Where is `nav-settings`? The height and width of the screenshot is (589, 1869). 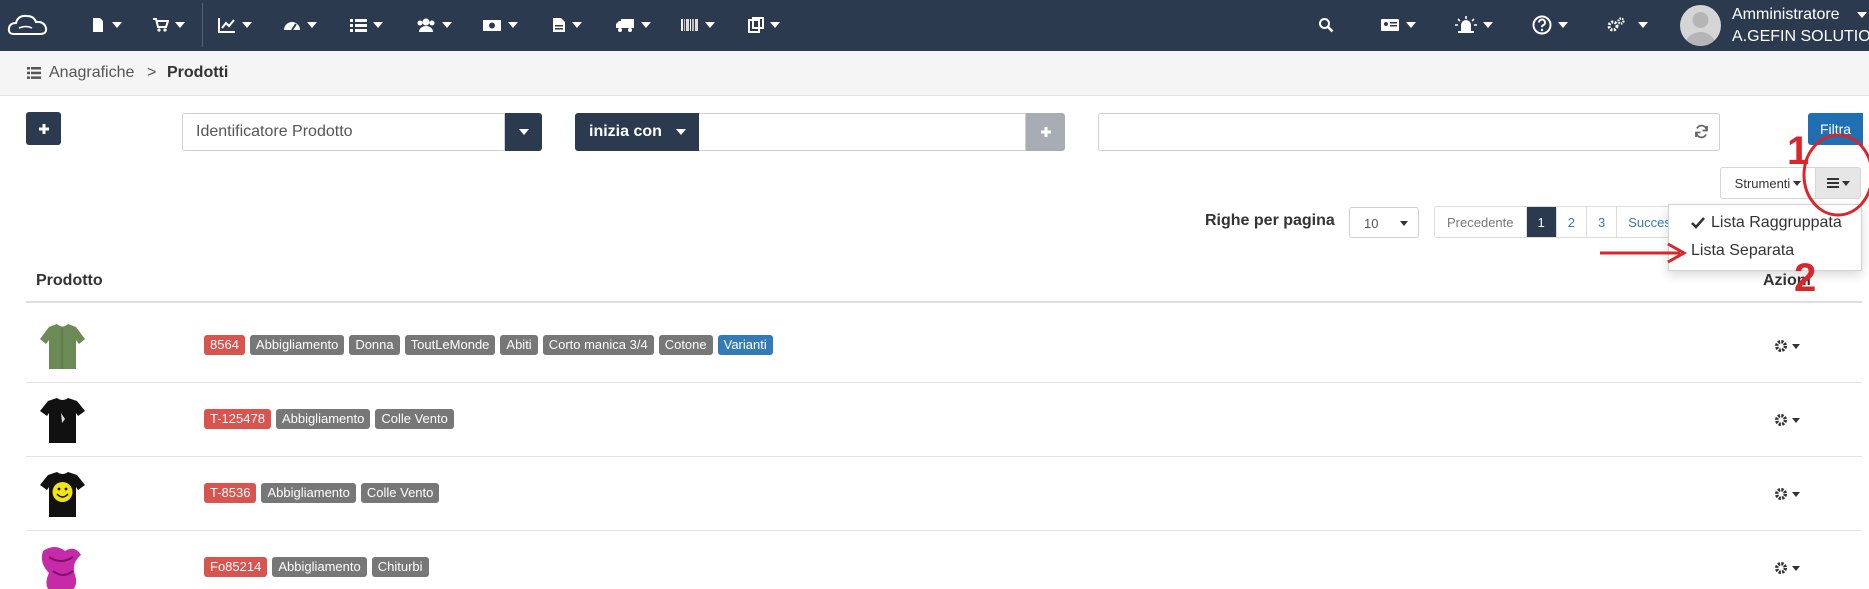
nav-settings is located at coordinates (1627, 25).